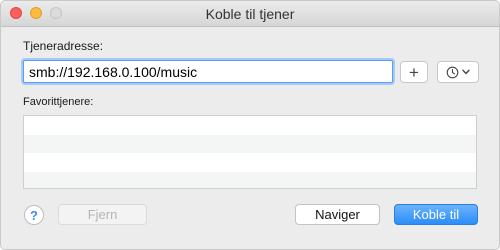 The width and height of the screenshot is (500, 250). I want to click on help-button: ?, so click(34, 215).